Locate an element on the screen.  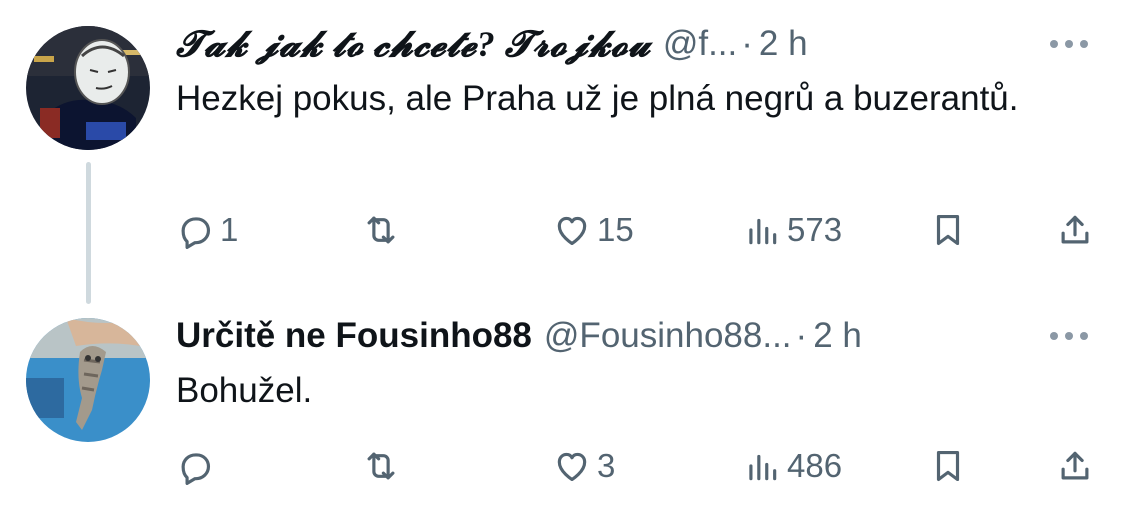
views-button: 486 is located at coordinates (792, 466).